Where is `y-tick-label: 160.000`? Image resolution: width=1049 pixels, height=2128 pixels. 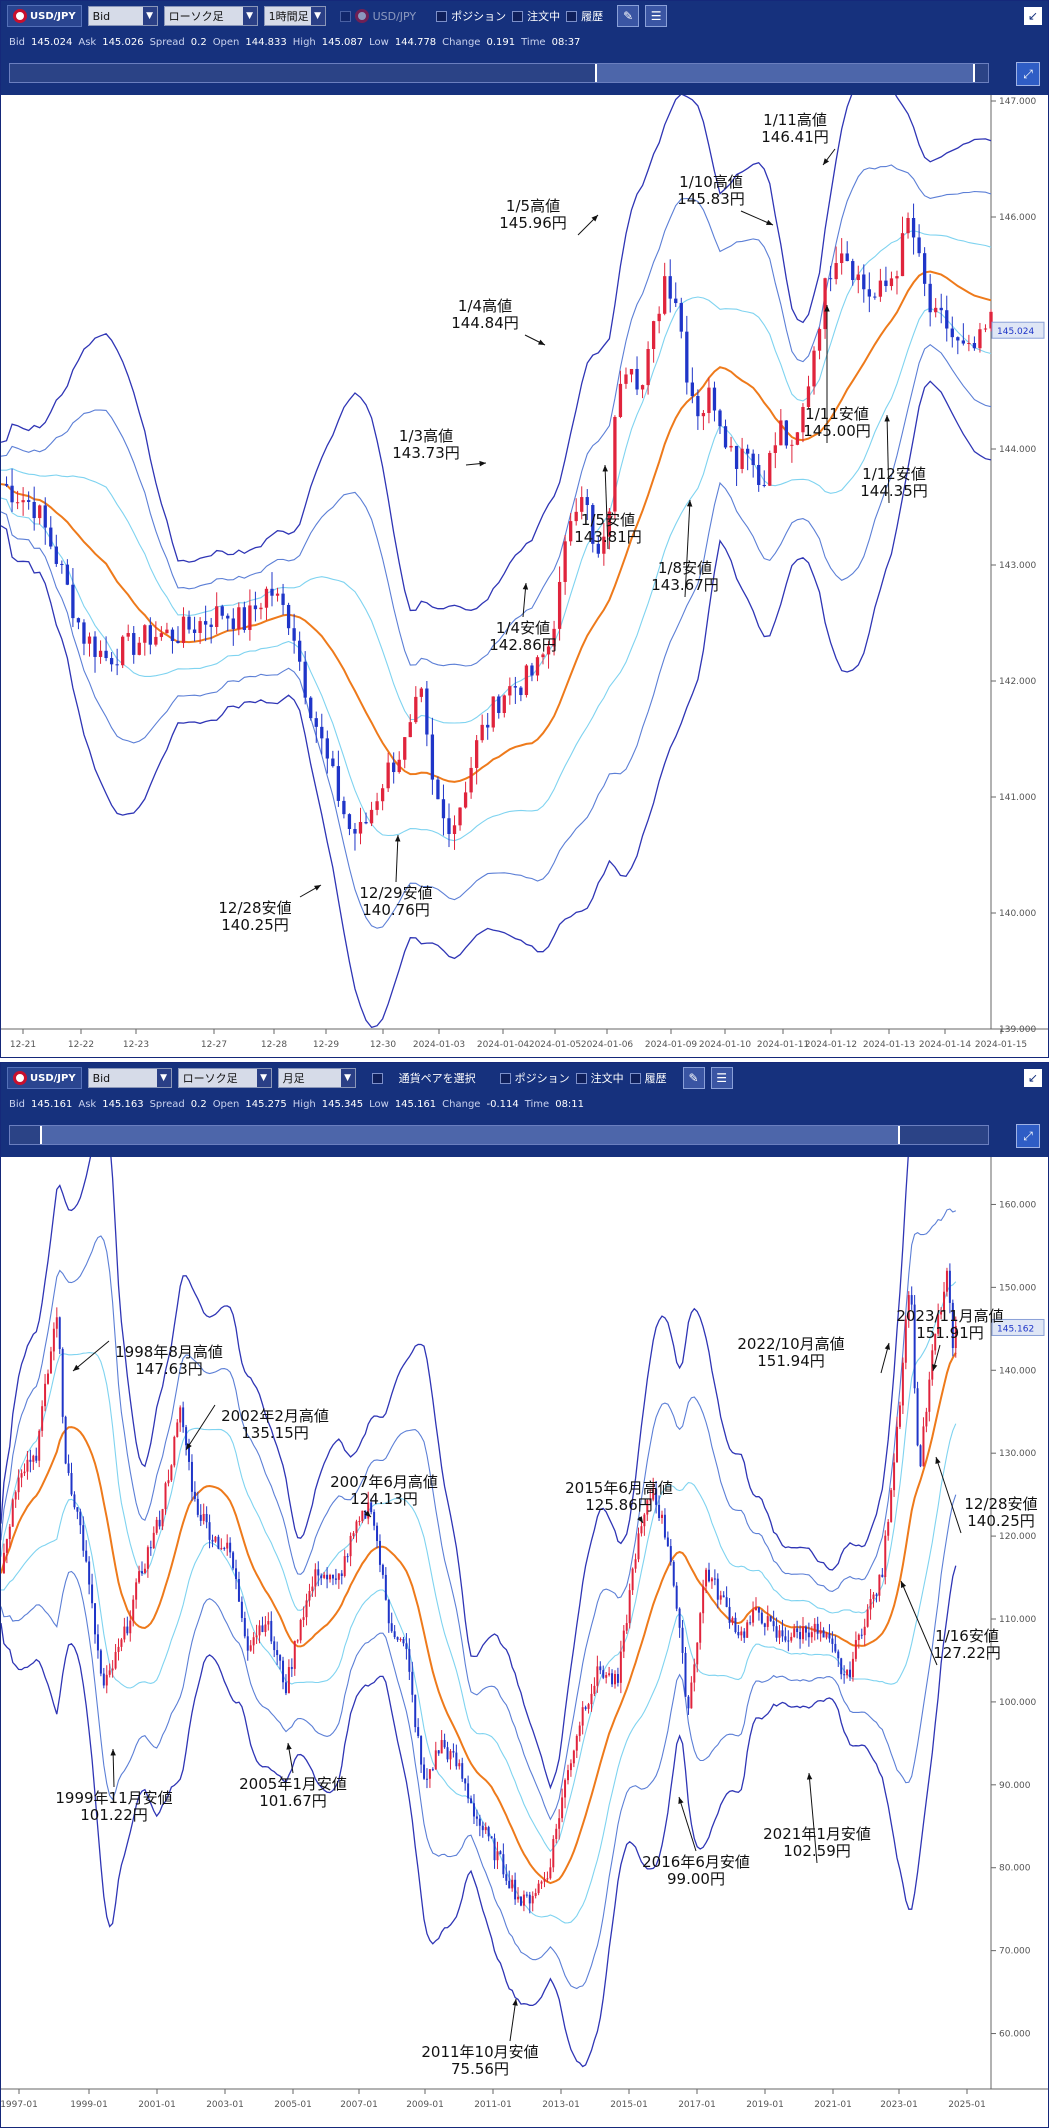
y-tick-label: 160.000 is located at coordinates (1017, 1205).